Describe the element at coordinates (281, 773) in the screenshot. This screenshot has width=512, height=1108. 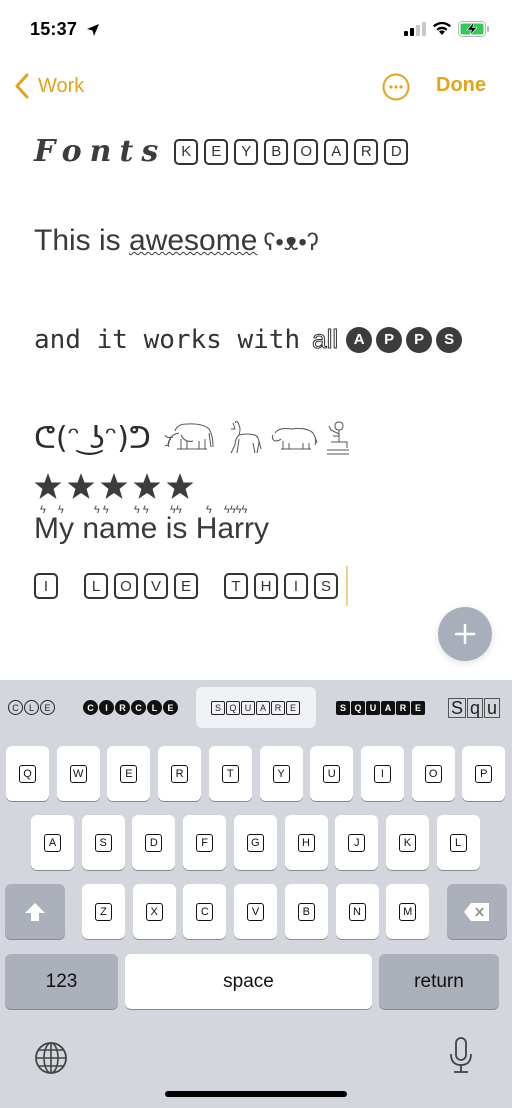
I see `key-y: Y` at that location.